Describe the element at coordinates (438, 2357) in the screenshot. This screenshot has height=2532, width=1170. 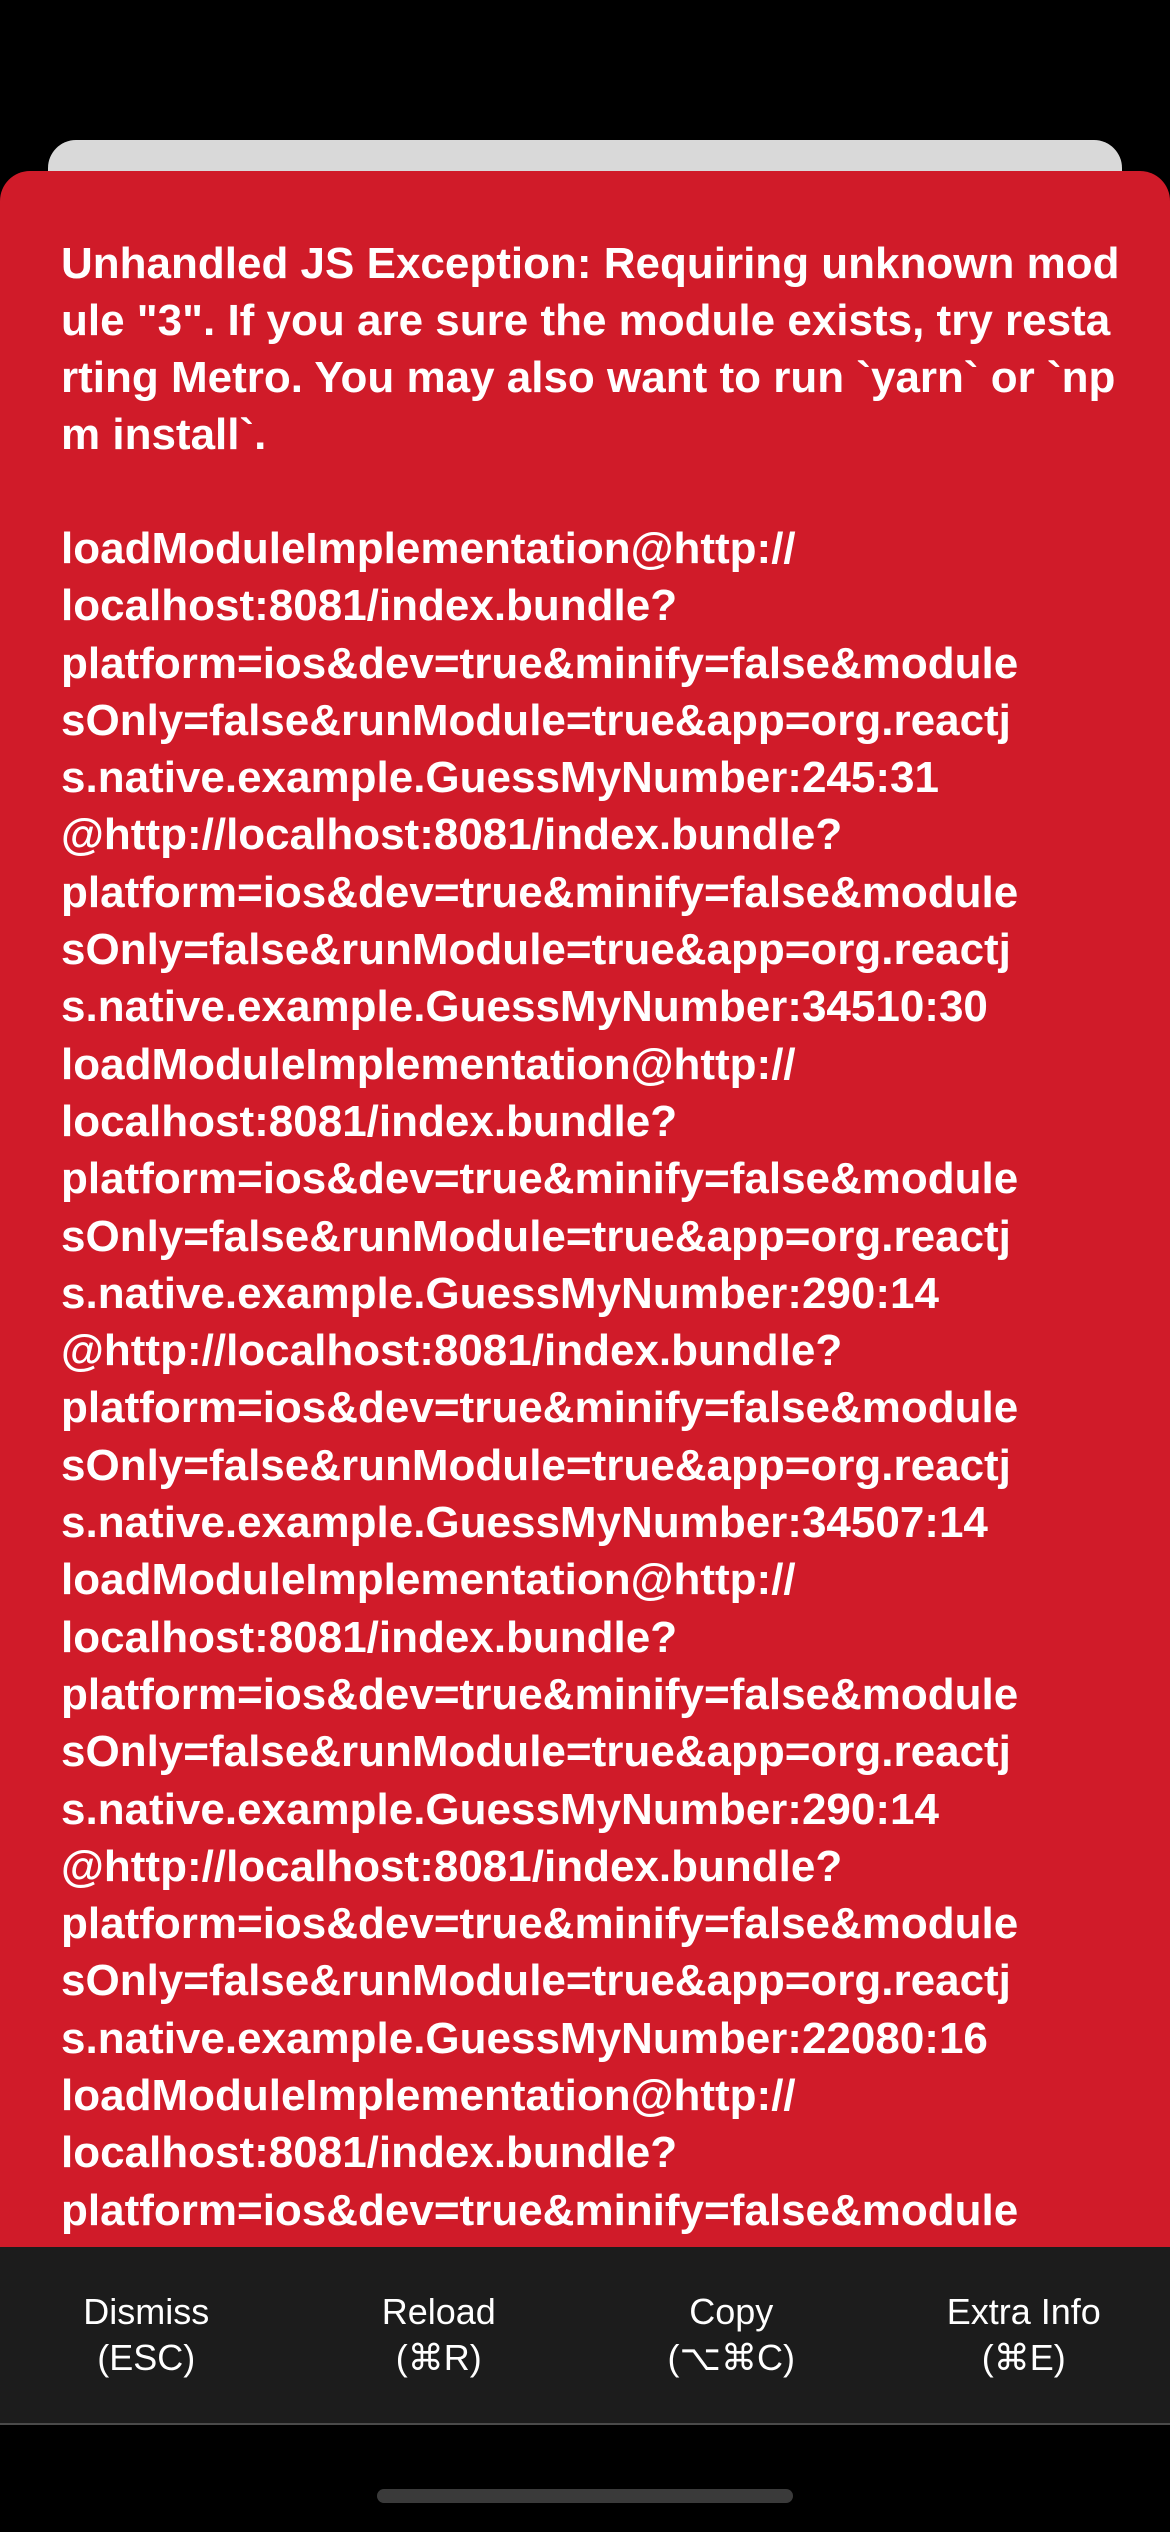
I see `reload-shortcut: (⌘R)` at that location.